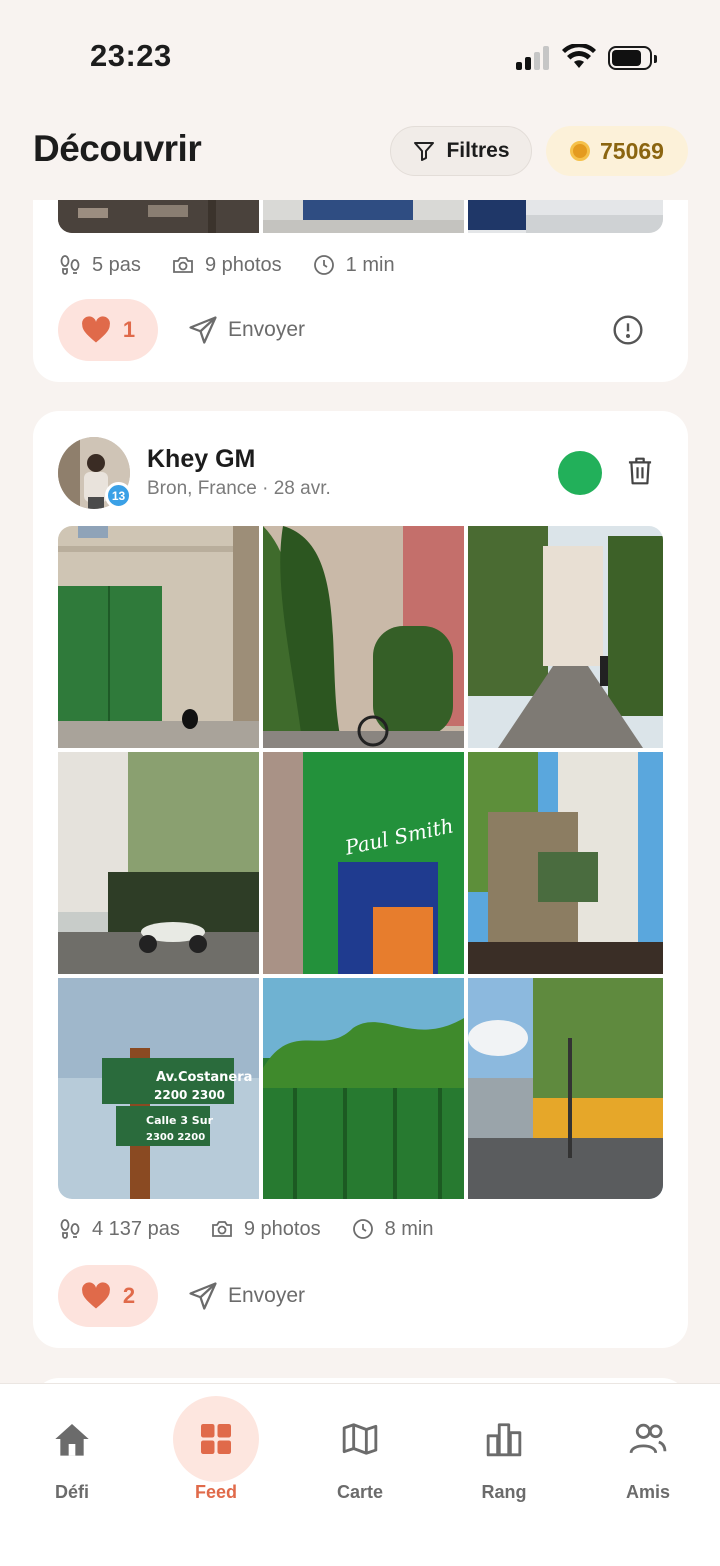  What do you see at coordinates (504, 1440) in the screenshot?
I see `bar-chart-icon` at bounding box center [504, 1440].